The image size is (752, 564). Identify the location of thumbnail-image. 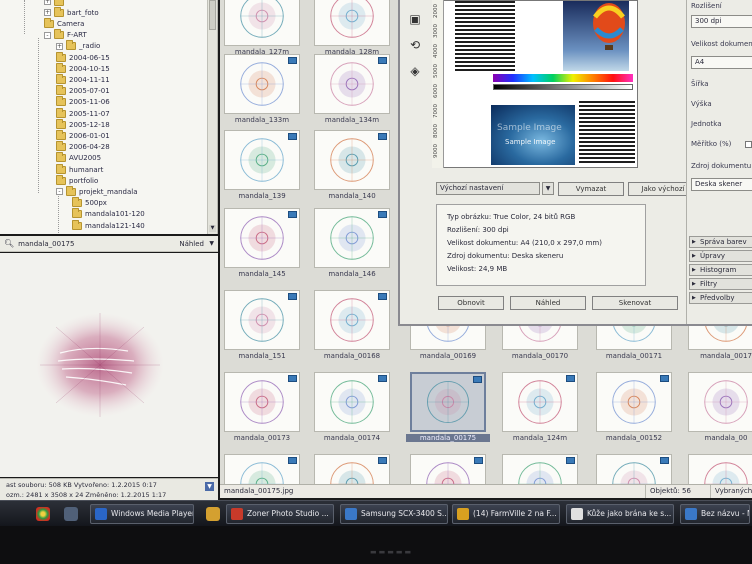
(448, 469).